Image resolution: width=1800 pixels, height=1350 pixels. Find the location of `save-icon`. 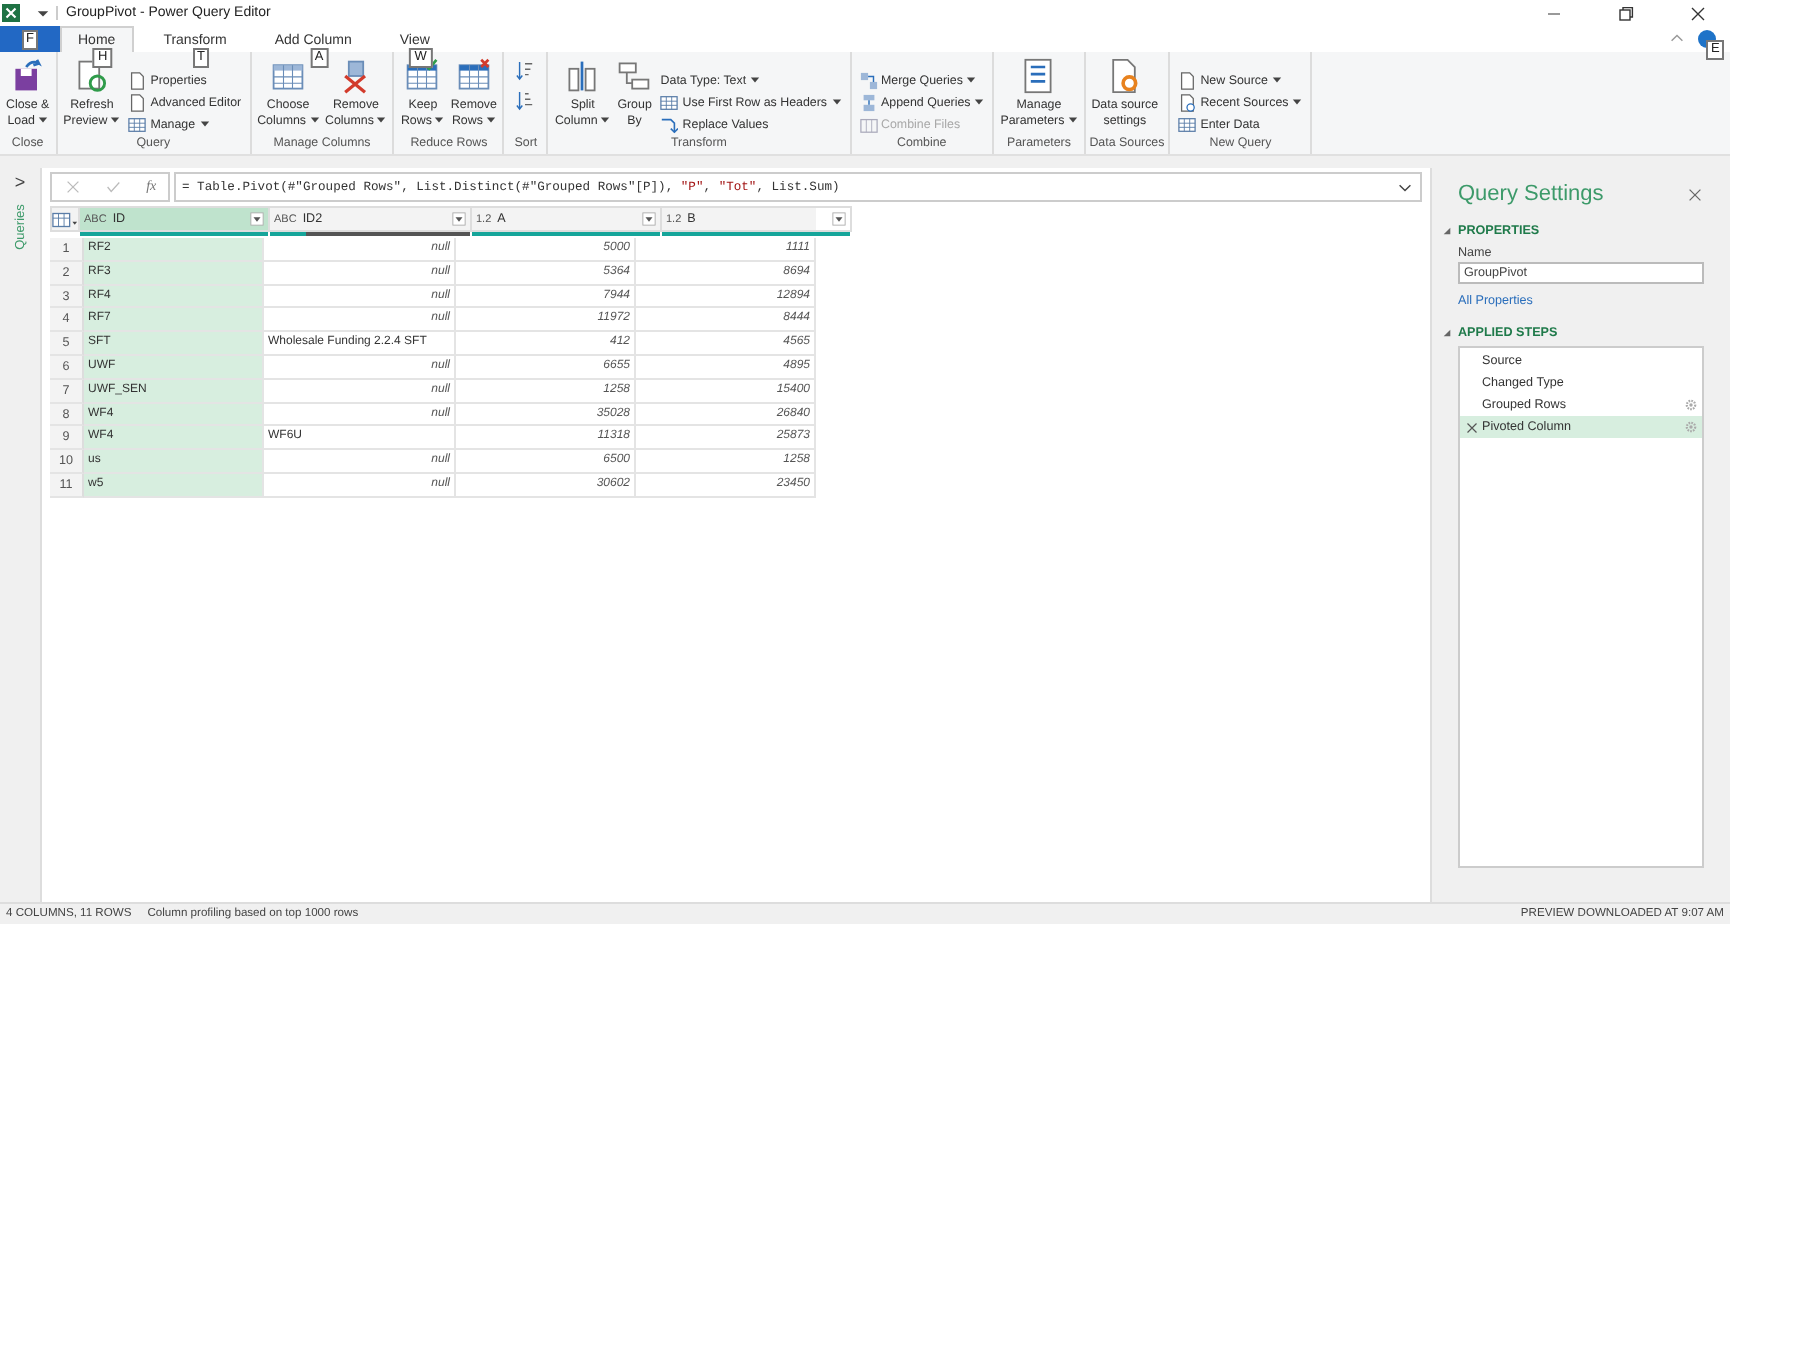

save-icon is located at coordinates (27, 76).